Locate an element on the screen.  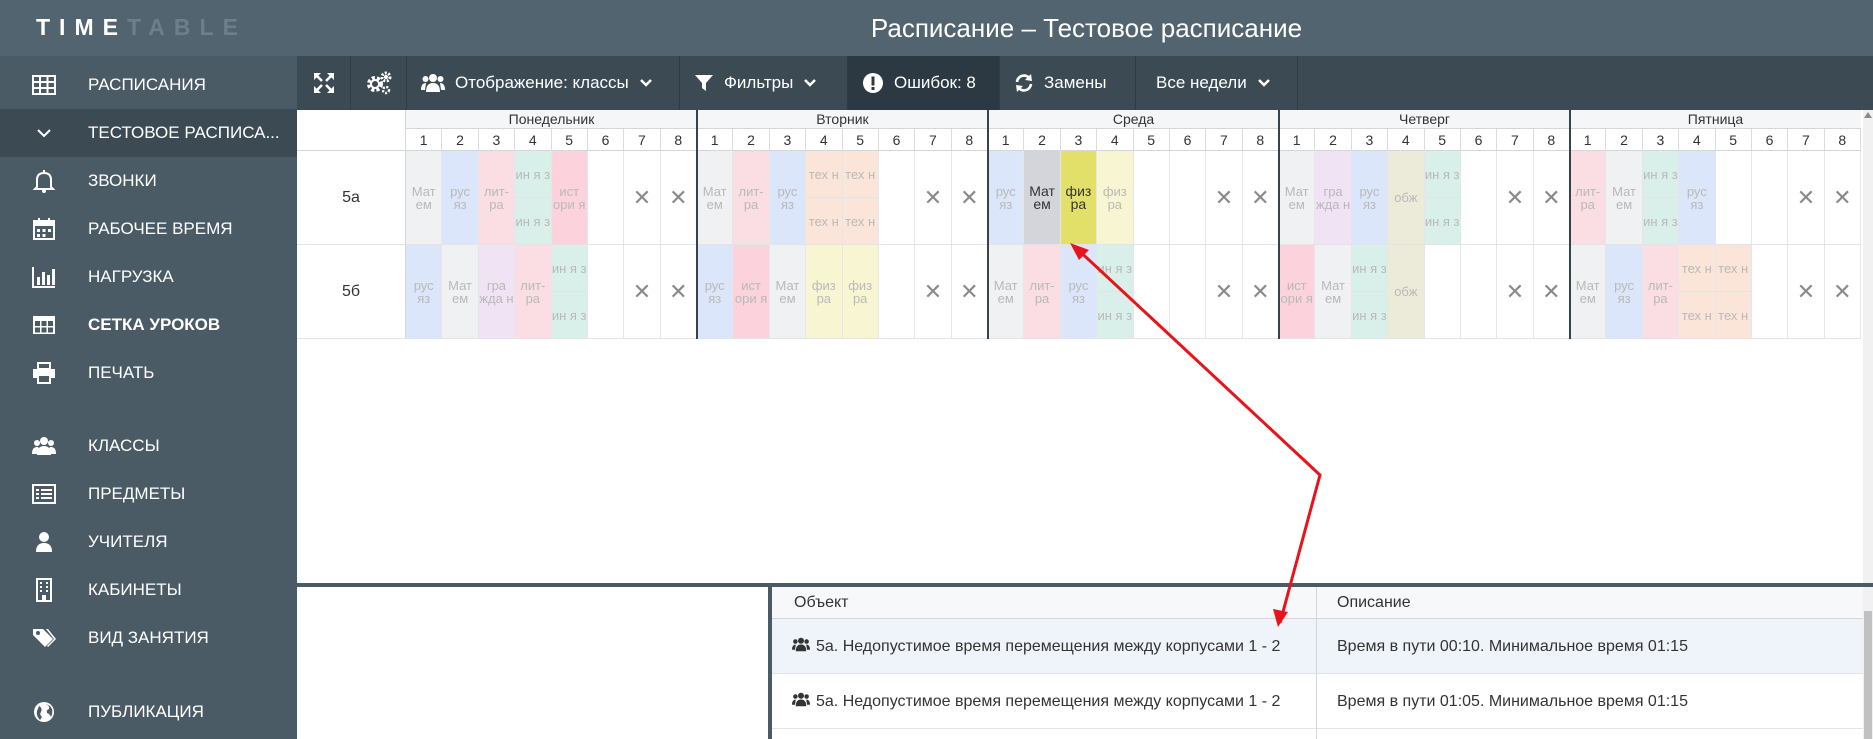
sidebar-item-lesson-grid: СЕТКА УРОКОВ is located at coordinates (148, 325).